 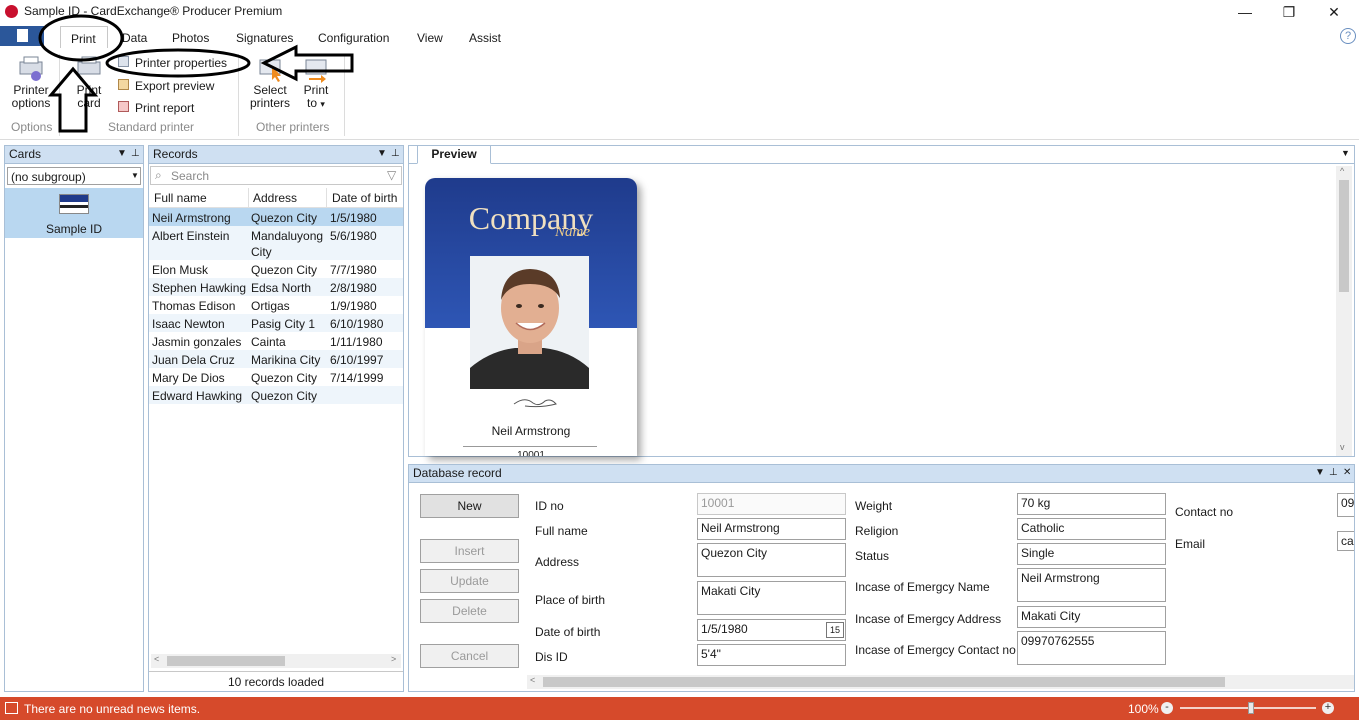 I want to click on table-cell-name: Thomas Edison, so click(x=194, y=306).